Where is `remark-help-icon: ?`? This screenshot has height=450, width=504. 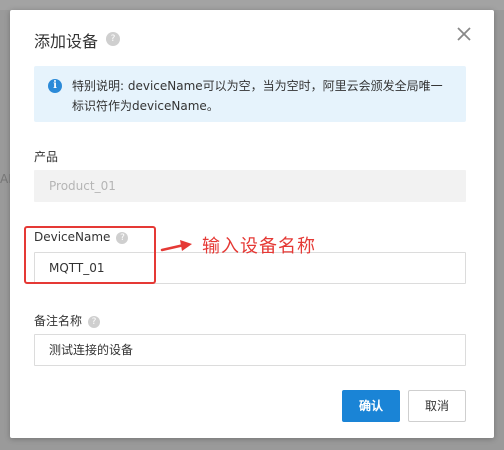 remark-help-icon: ? is located at coordinates (94, 321).